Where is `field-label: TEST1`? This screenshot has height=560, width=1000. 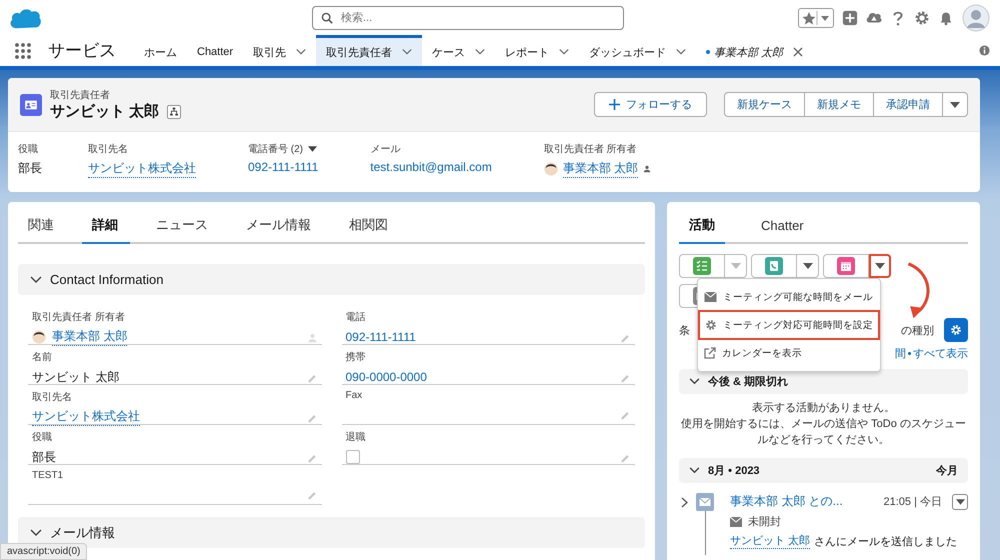 field-label: TEST1 is located at coordinates (48, 475).